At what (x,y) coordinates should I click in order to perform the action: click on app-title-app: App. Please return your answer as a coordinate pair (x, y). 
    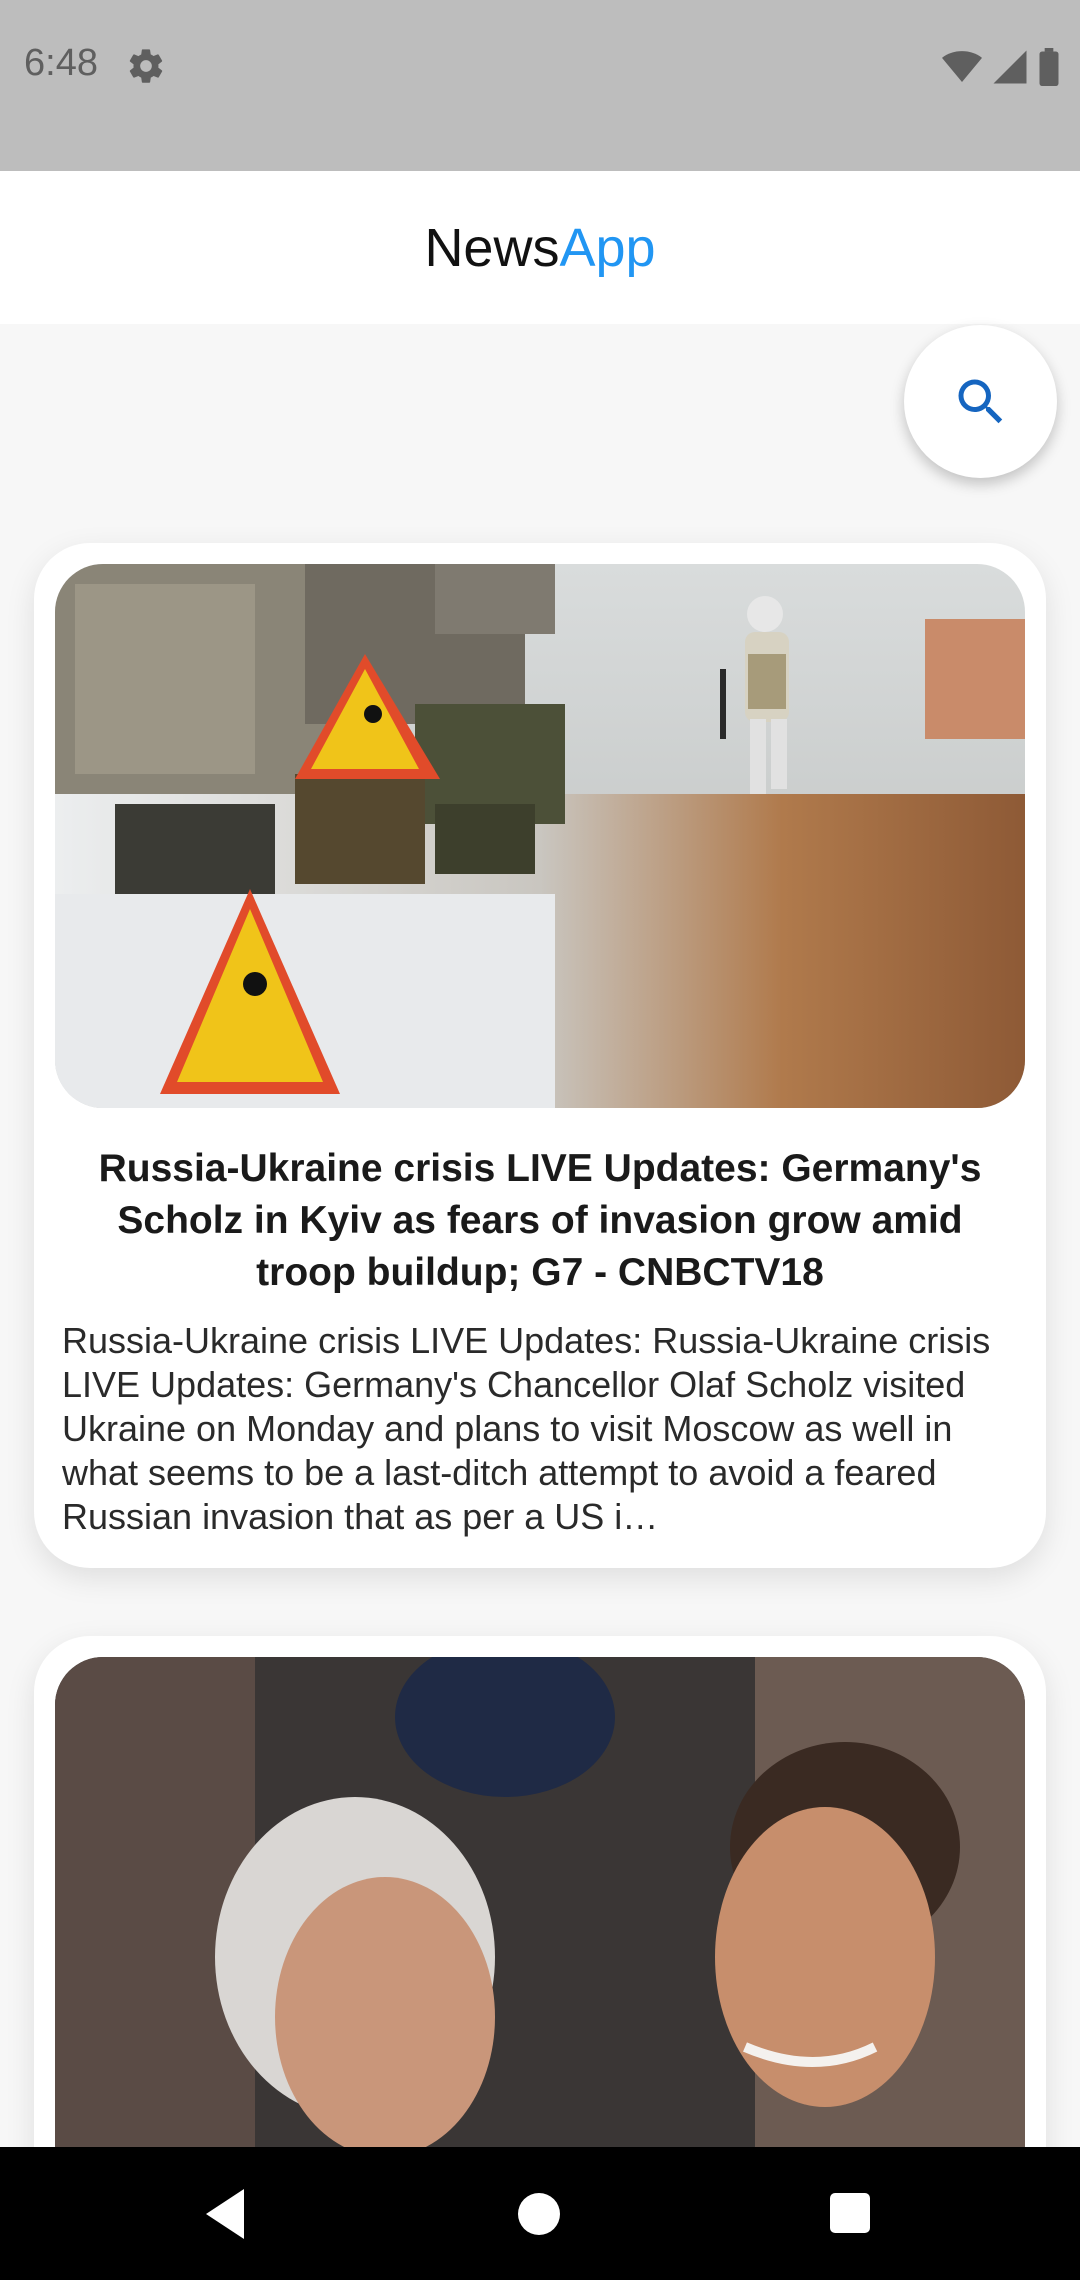
    Looking at the image, I should click on (607, 247).